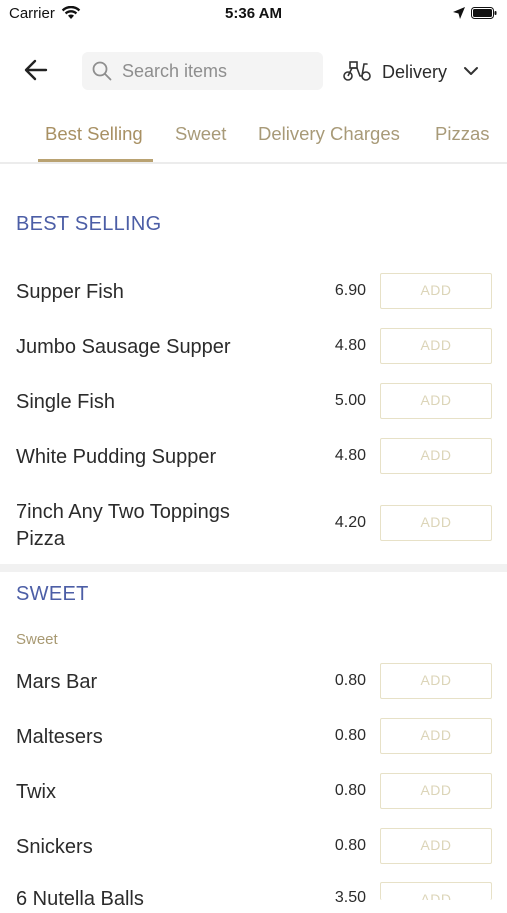 The image size is (507, 913). I want to click on chevron-down-icon, so click(471, 71).